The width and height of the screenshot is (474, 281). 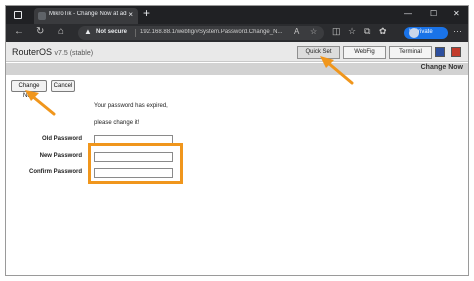 I want to click on webfig-button: WebFig, so click(x=364, y=52).